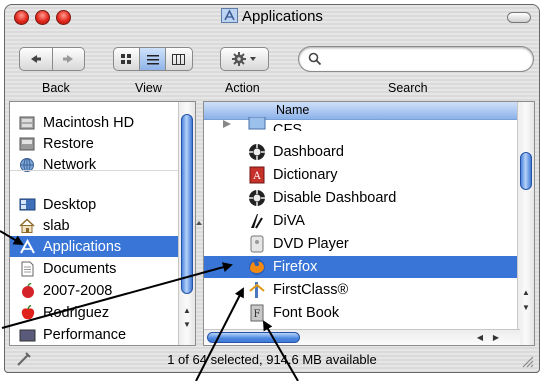 The width and height of the screenshot is (540, 381). I want to click on list-item: Disable Dashboard, so click(362, 198).